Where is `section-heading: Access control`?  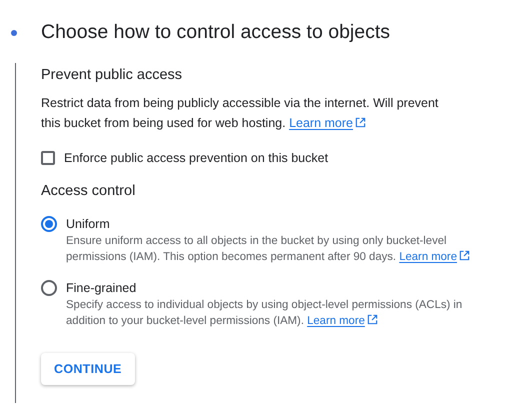
section-heading: Access control is located at coordinates (88, 191).